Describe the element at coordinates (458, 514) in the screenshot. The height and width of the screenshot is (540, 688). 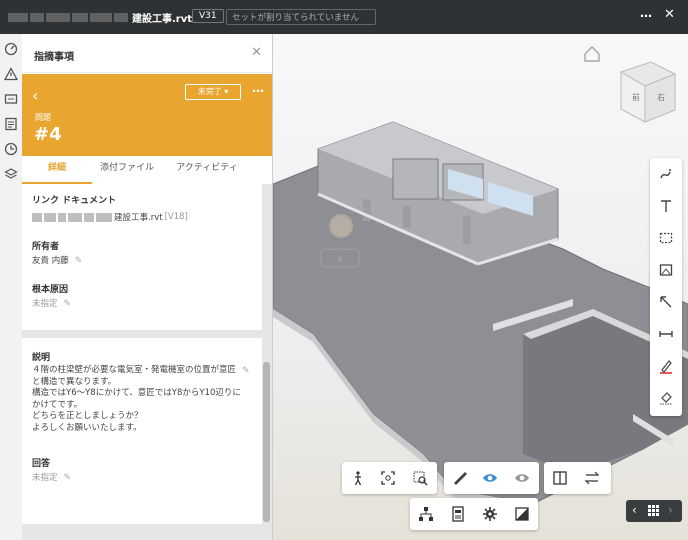
I see `properties-icon` at that location.